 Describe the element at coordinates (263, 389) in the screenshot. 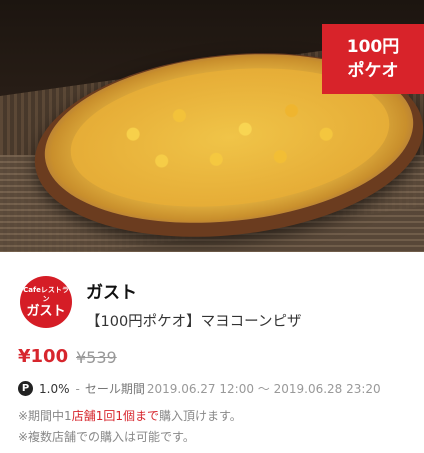

I see `sale-period: 2019.06.27 12:00 ～ 2019.06.28 23:20` at that location.